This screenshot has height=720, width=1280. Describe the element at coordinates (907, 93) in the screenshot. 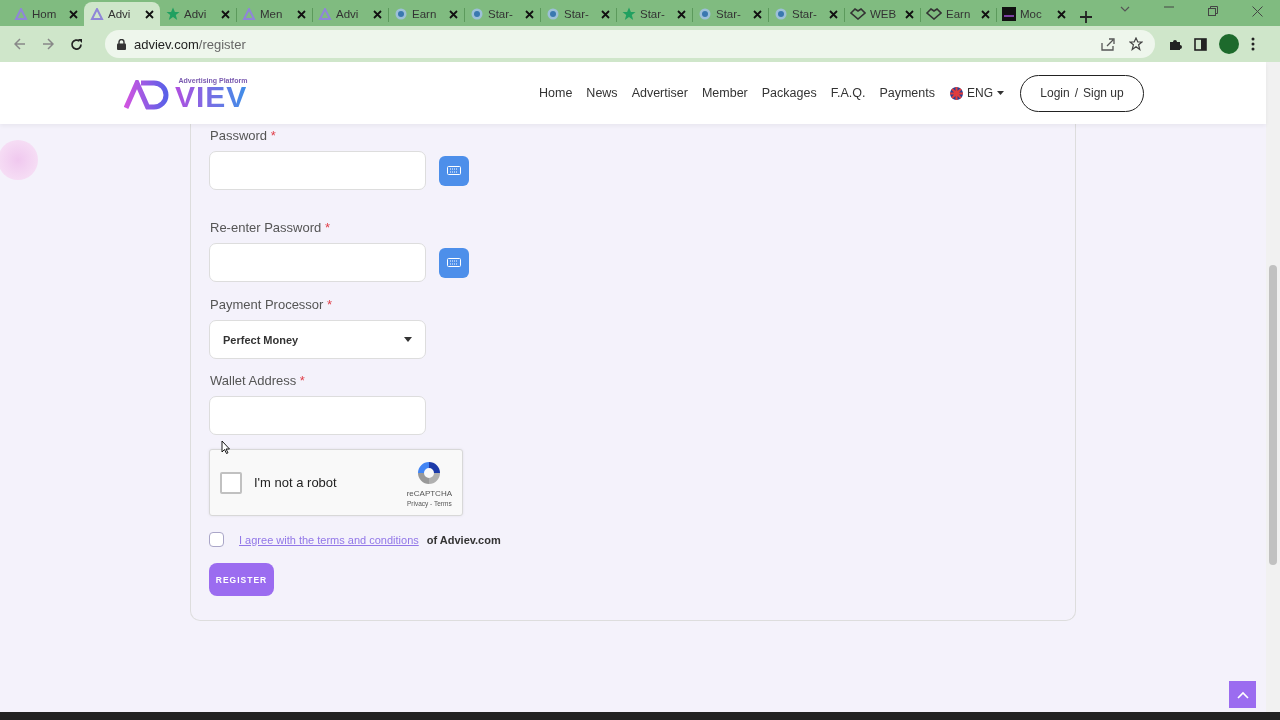

I see `nav-link: Payments` at that location.